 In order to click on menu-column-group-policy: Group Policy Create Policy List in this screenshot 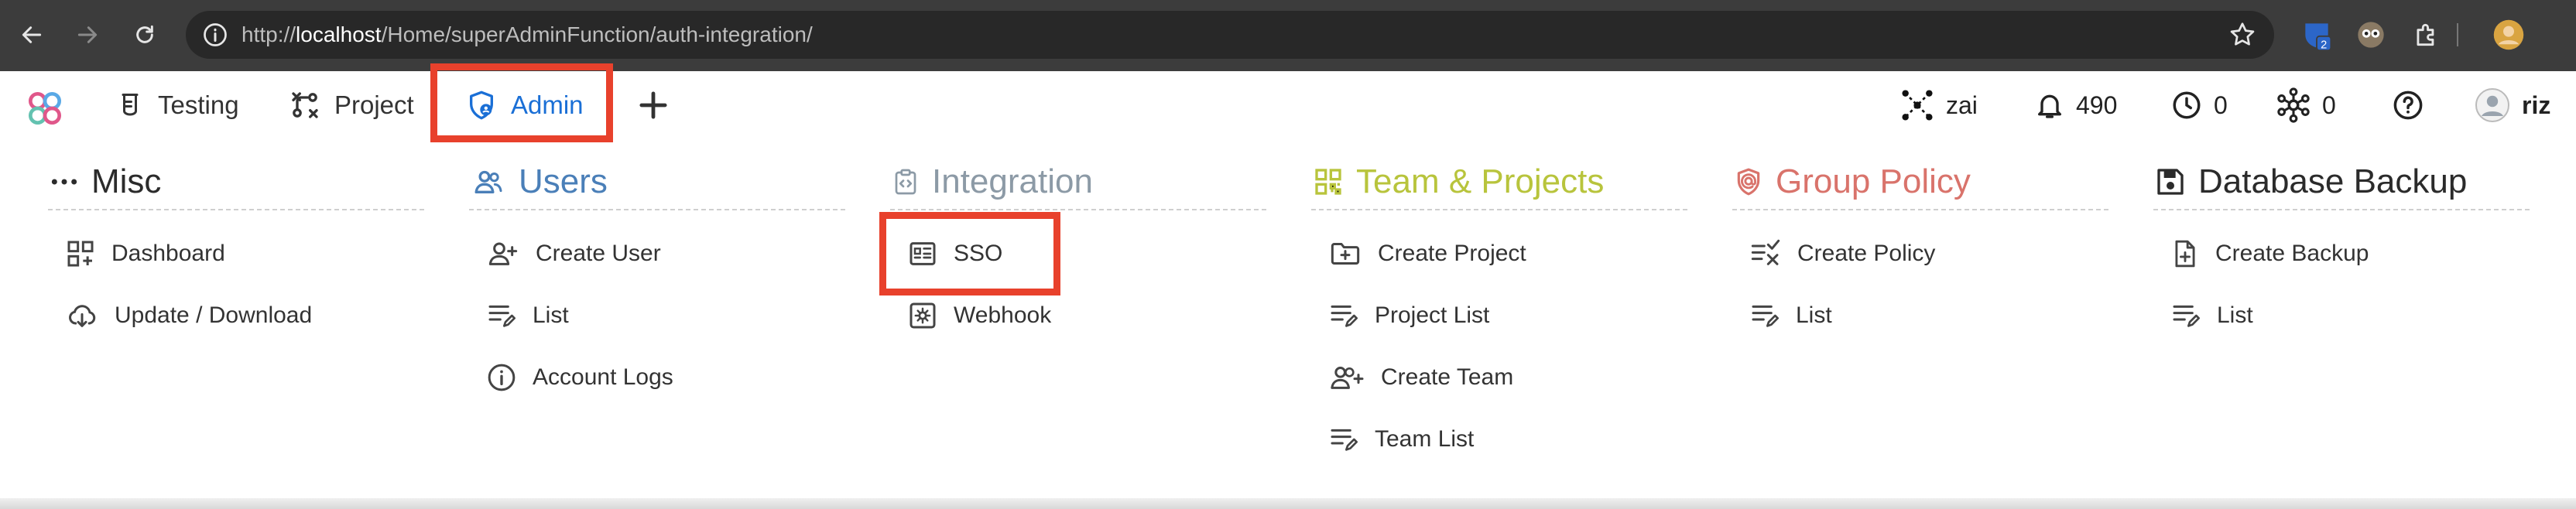, I will do `click(1920, 251)`.